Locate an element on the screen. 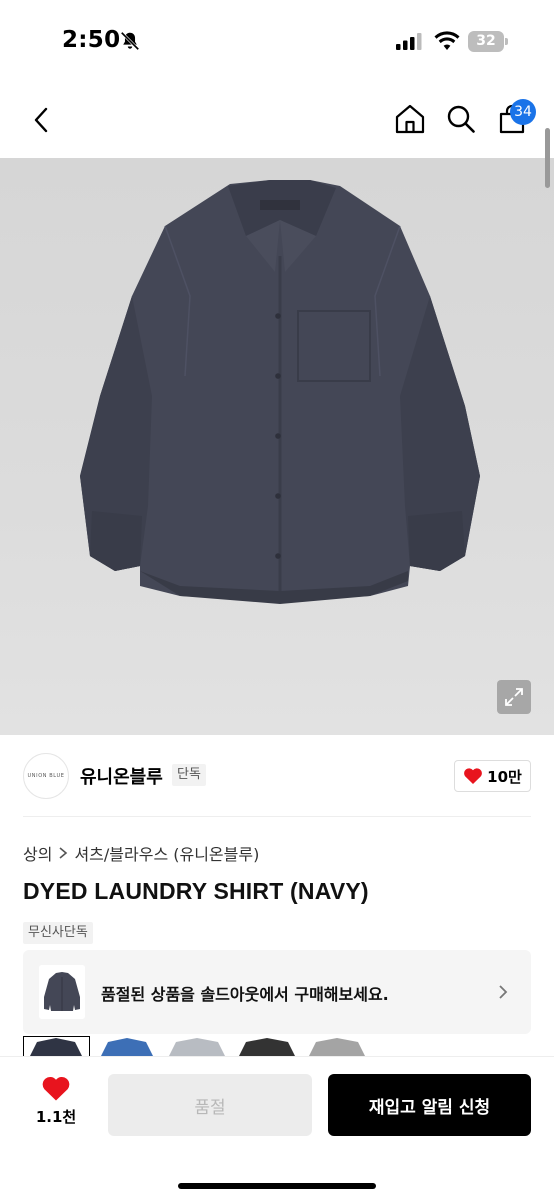 This screenshot has width=554, height=1200. brand-logo-text: UNION BLUE is located at coordinates (46, 776).